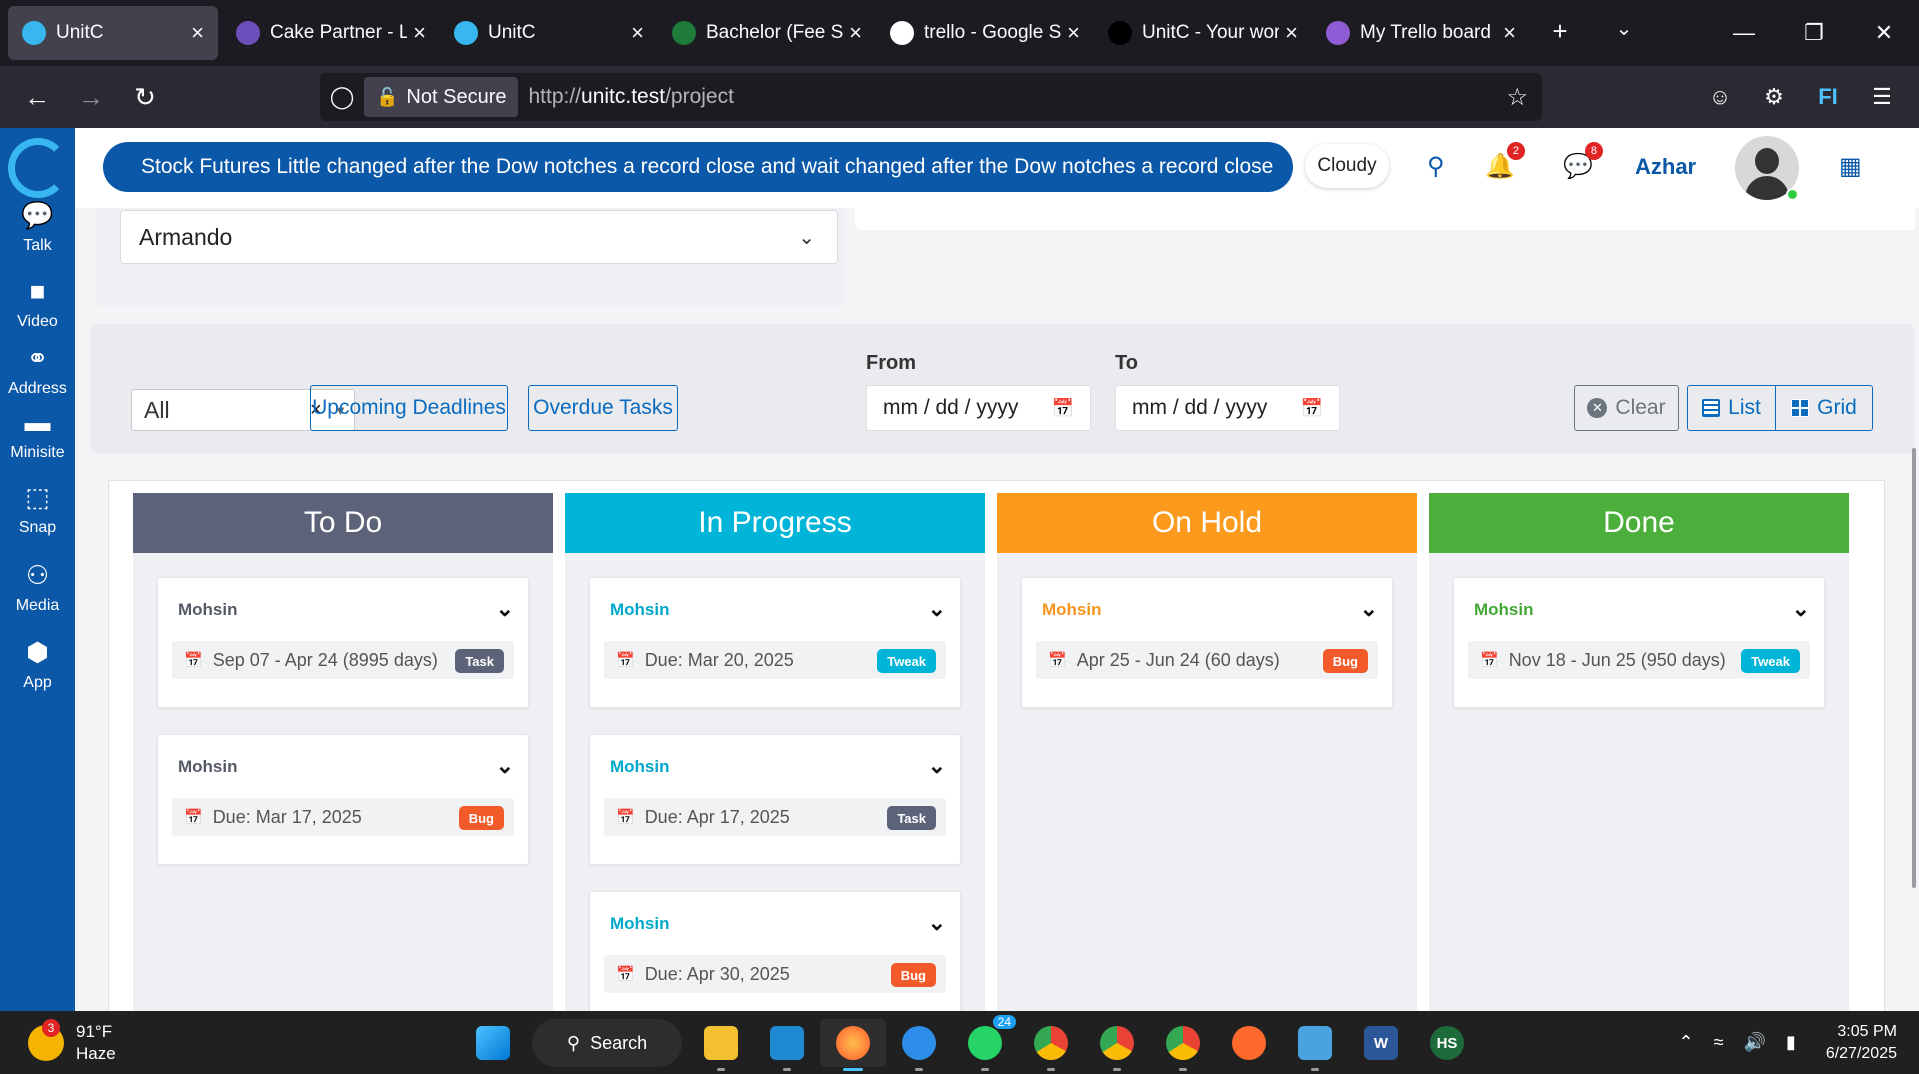 The height and width of the screenshot is (1074, 1919). I want to click on not-secure-badge: 🔓 Not Secure, so click(441, 97).